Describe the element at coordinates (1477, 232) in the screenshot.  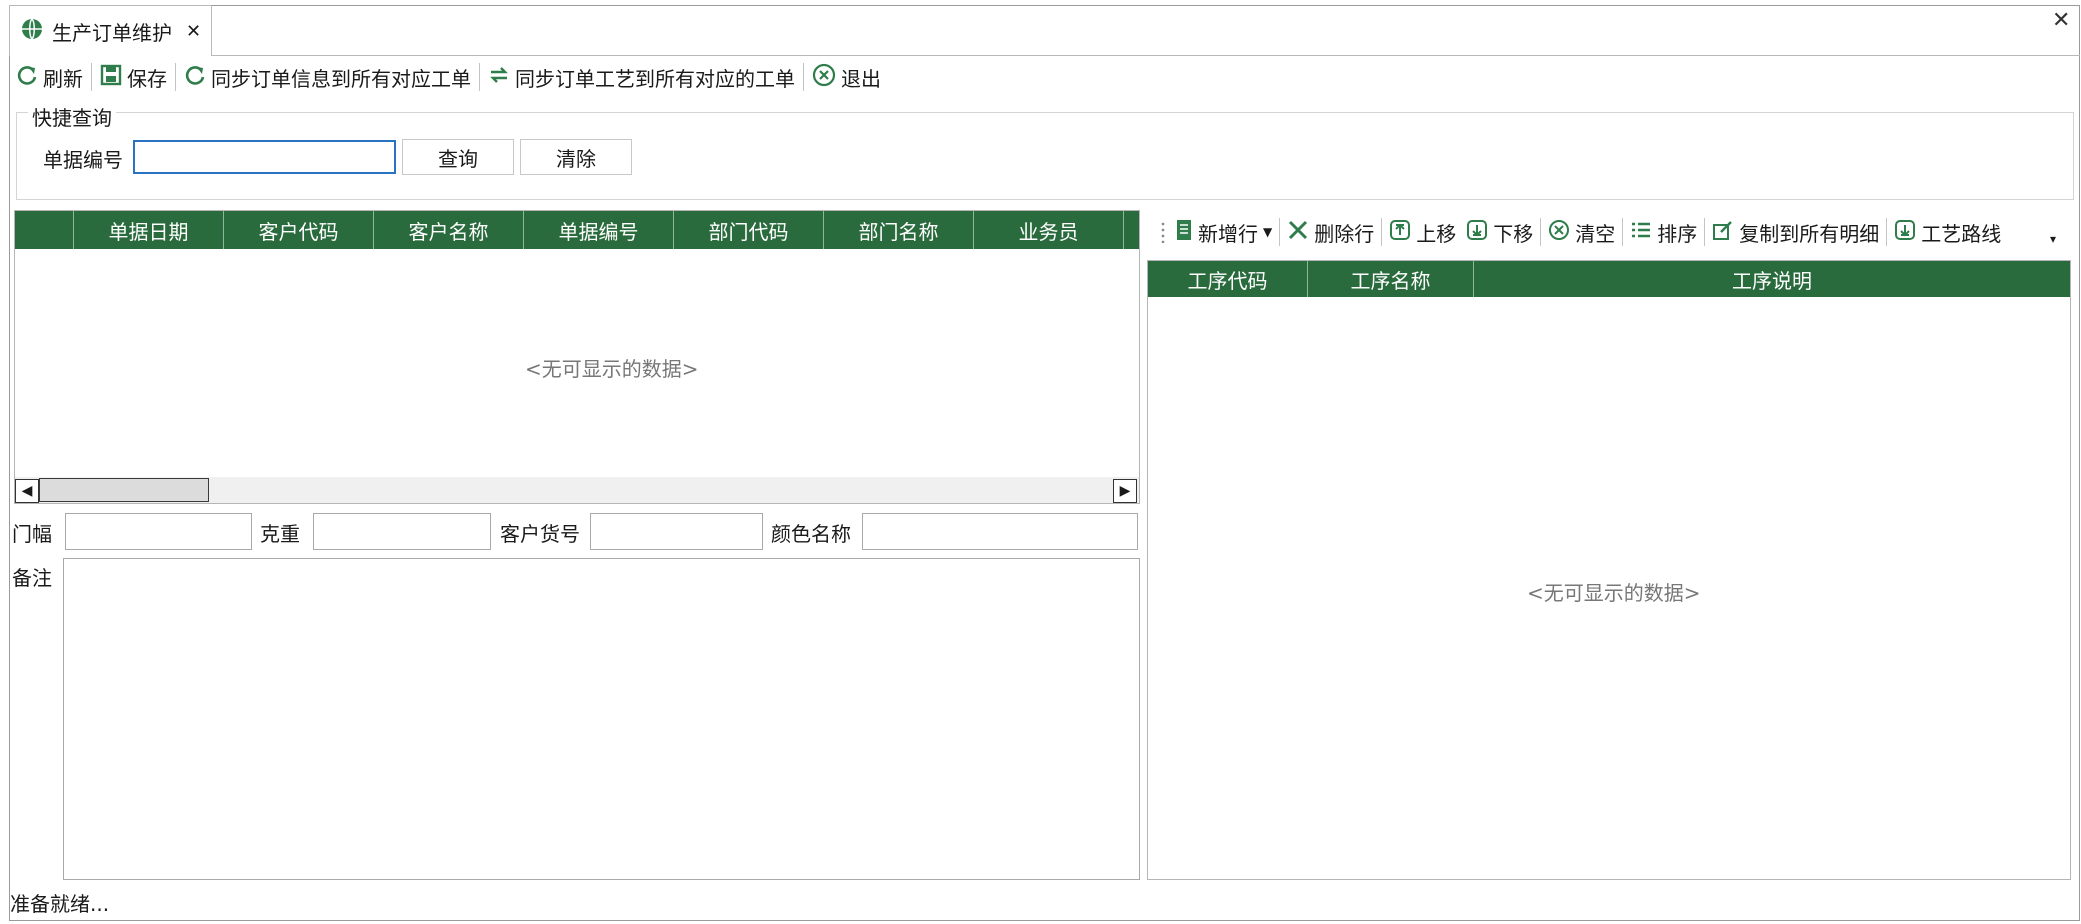
I see `move-down-icon` at that location.